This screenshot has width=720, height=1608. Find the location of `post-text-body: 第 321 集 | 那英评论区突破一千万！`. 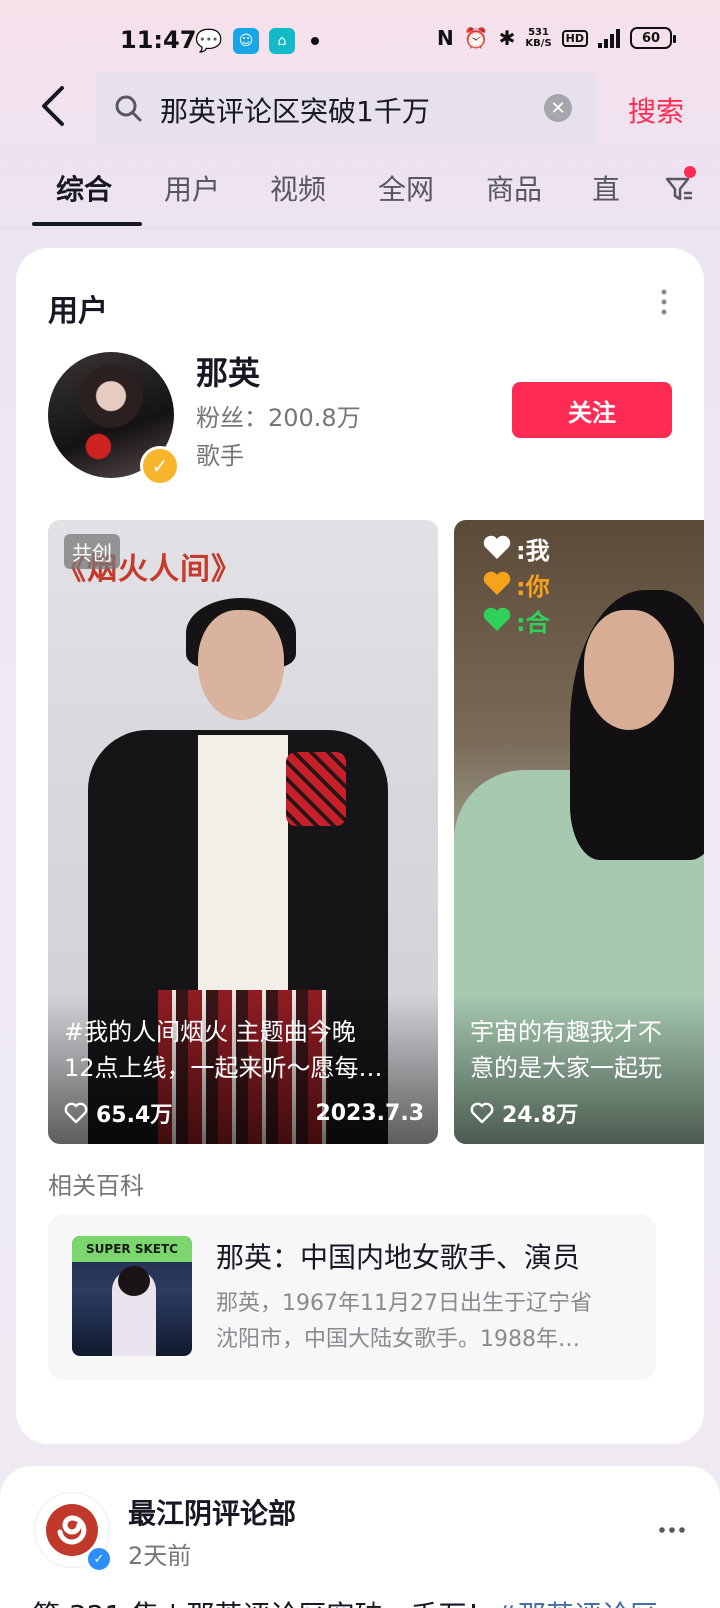

post-text-body: 第 321 集 | 那英评论区突破一千万！ is located at coordinates (263, 1603).